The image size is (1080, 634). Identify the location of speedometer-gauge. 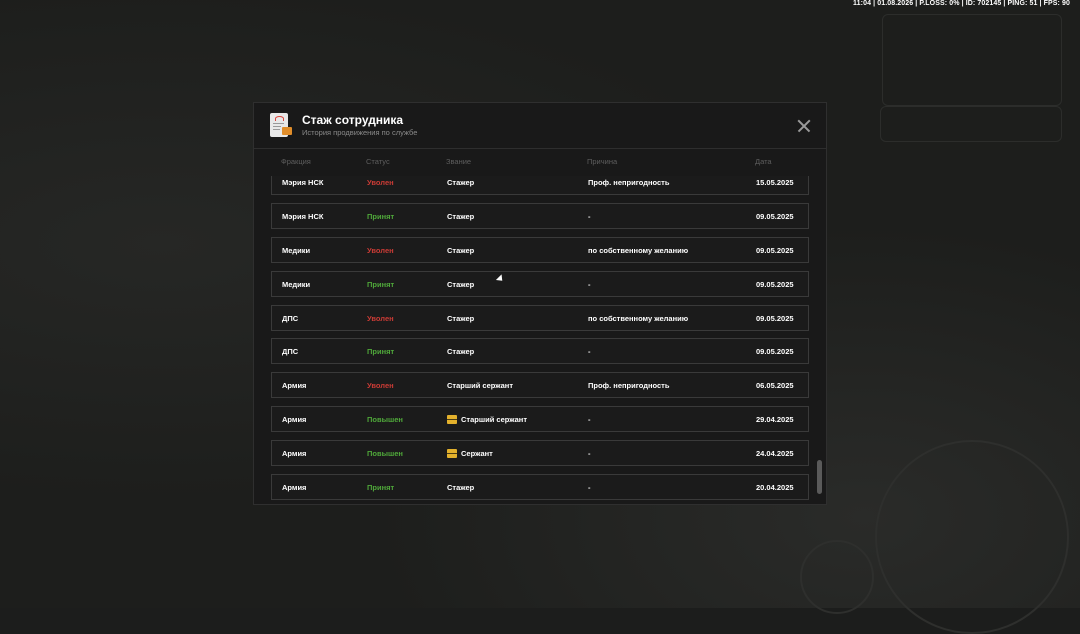
(972, 537).